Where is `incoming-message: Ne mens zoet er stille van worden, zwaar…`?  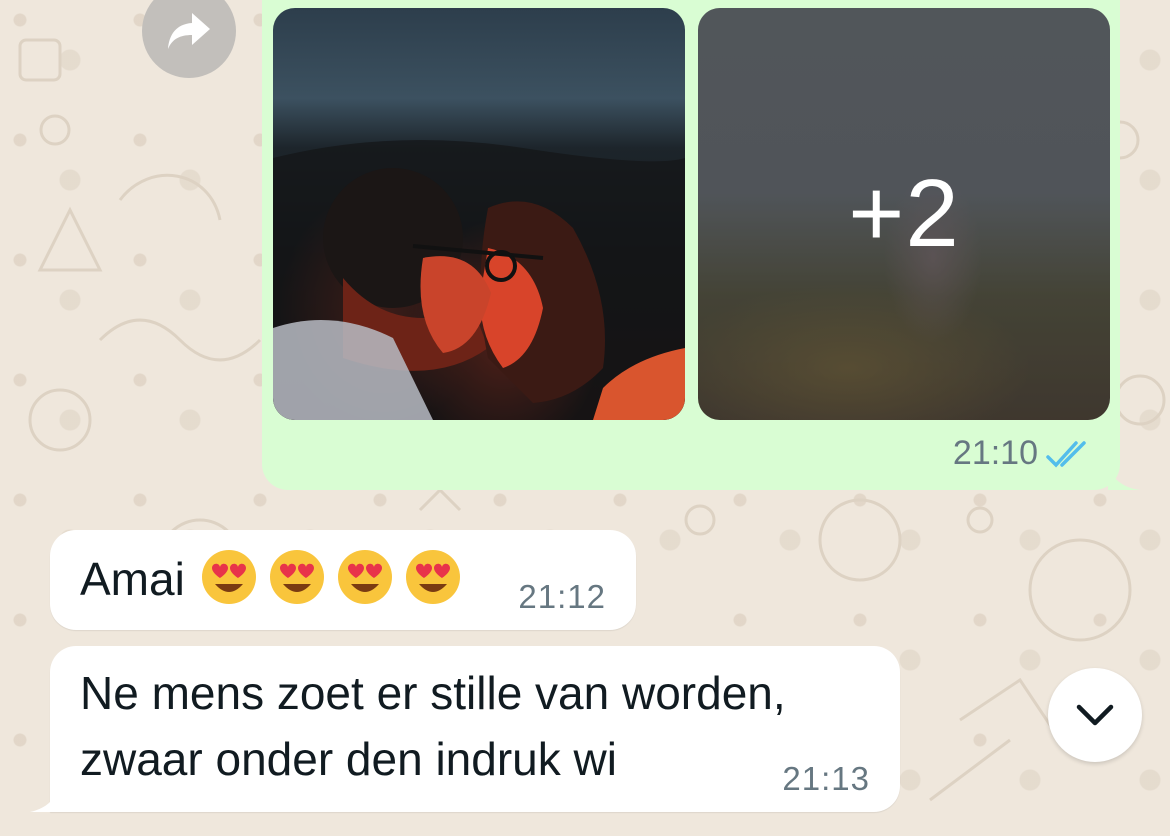
incoming-message: Ne mens zoet er stille van worden, zwaar… is located at coordinates (475, 729).